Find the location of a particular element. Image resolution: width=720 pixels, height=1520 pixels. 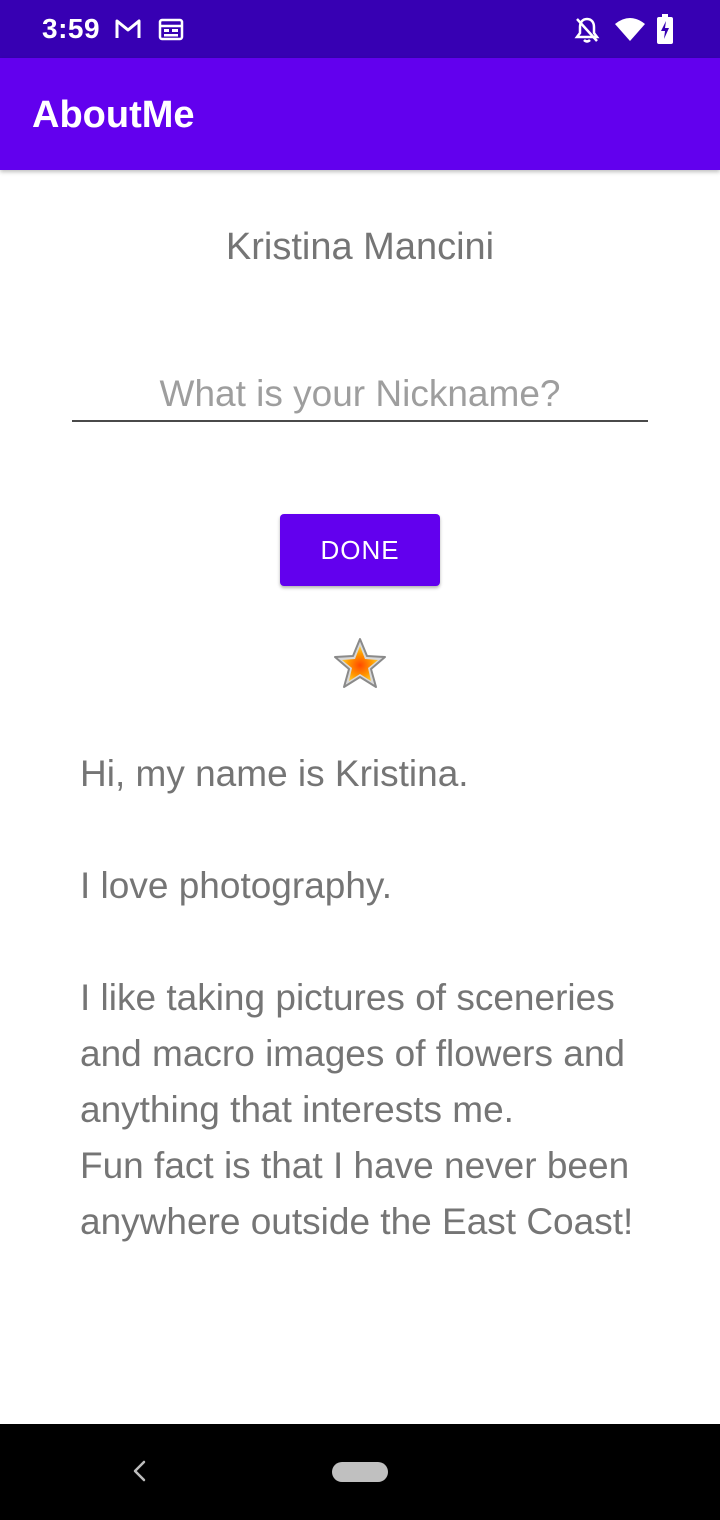

app-bar: AboutMe is located at coordinates (360, 114).